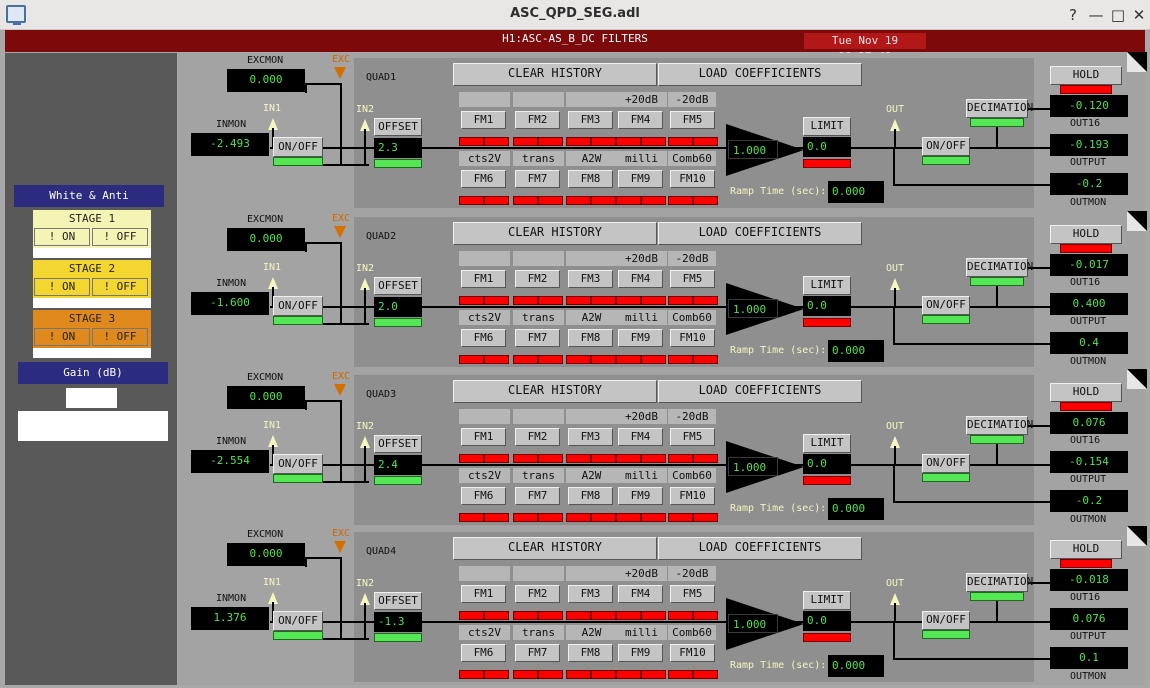  What do you see at coordinates (827, 464) in the screenshot?
I see `quad-3-limit-value: 0.0` at bounding box center [827, 464].